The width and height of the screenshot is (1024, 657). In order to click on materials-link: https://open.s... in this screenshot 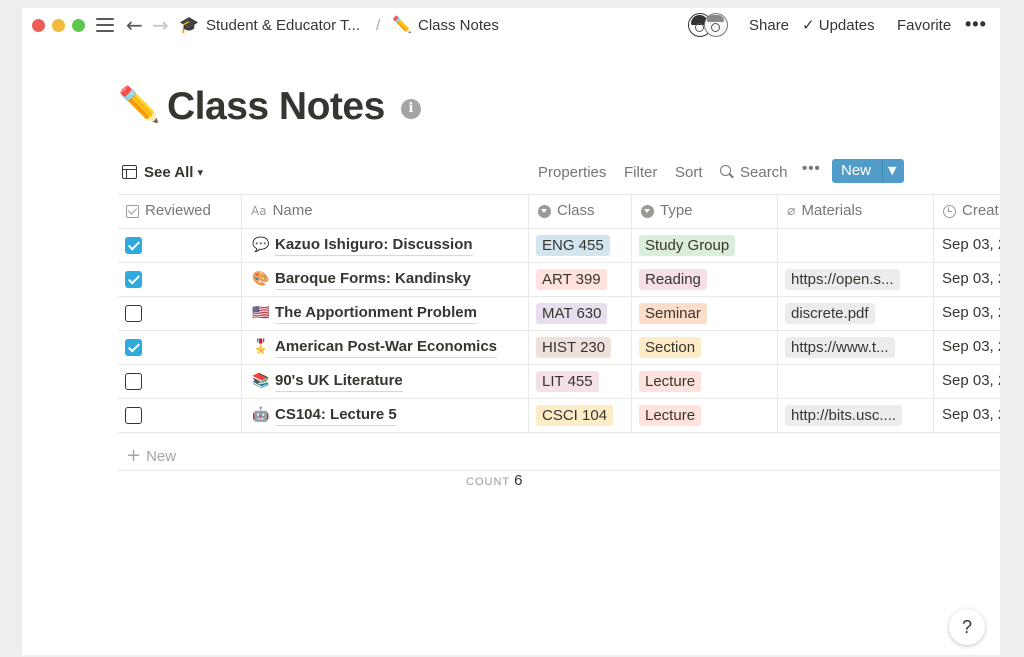, I will do `click(842, 279)`.